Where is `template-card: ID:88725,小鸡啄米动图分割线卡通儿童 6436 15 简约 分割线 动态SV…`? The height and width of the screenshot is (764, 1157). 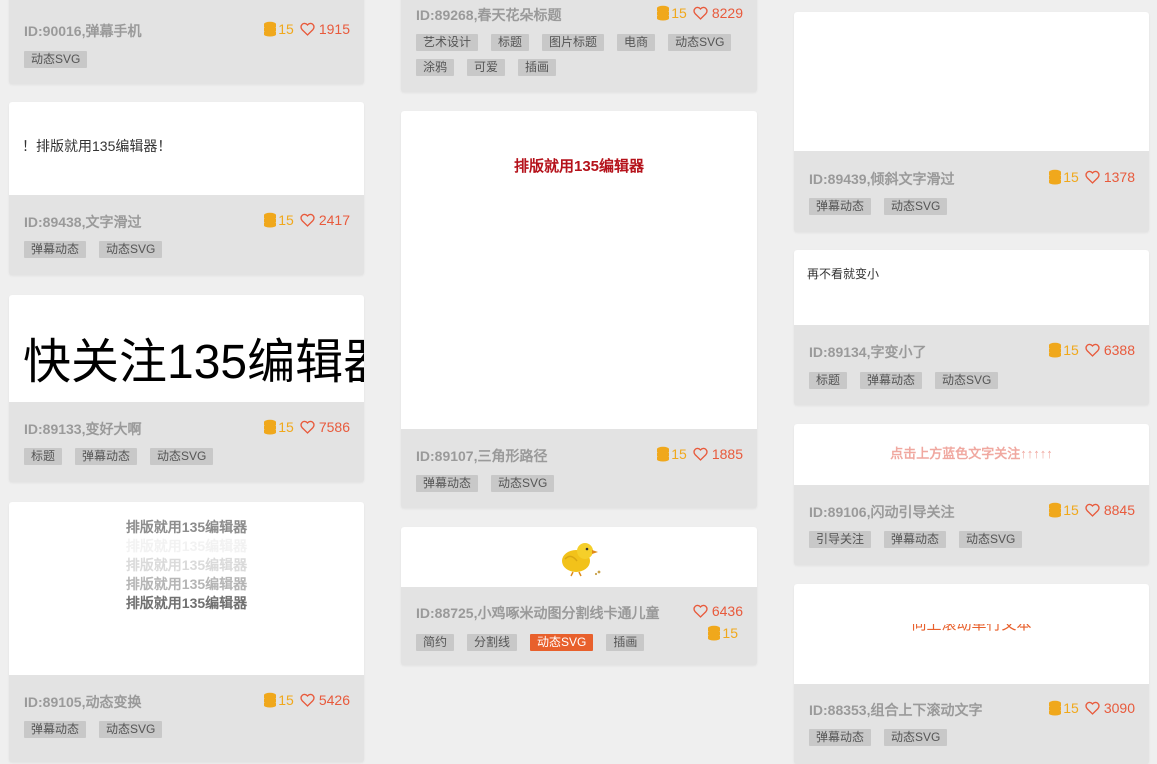
template-card: ID:88725,小鸡啄米动图分割线卡通儿童 6436 15 简约 分割线 动态SV… is located at coordinates (579, 596).